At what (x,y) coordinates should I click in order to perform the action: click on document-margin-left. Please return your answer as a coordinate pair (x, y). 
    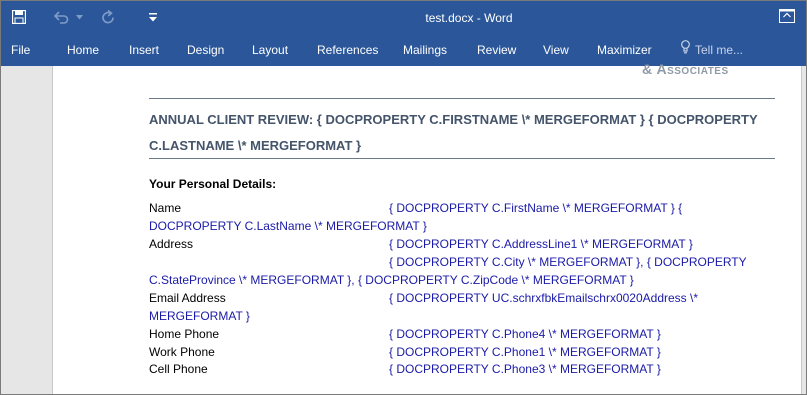
    Looking at the image, I should click on (26, 230).